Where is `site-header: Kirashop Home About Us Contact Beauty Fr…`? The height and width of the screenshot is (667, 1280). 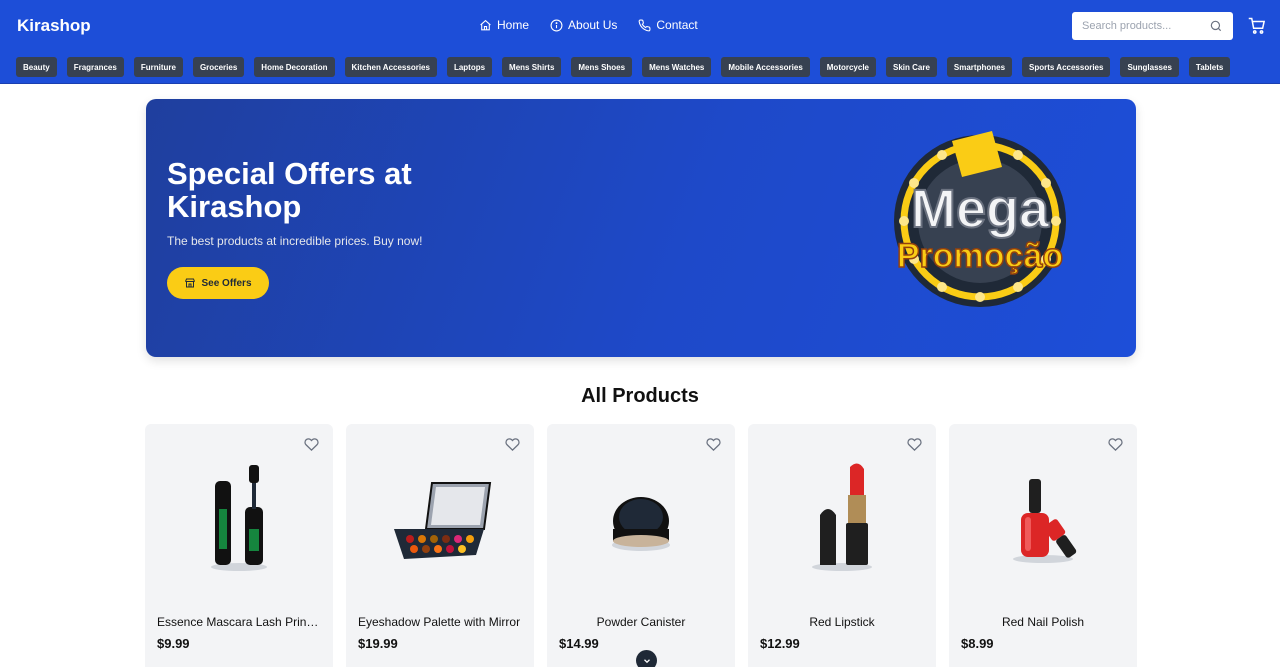 site-header: Kirashop Home About Us Contact Beauty Fr… is located at coordinates (640, 42).